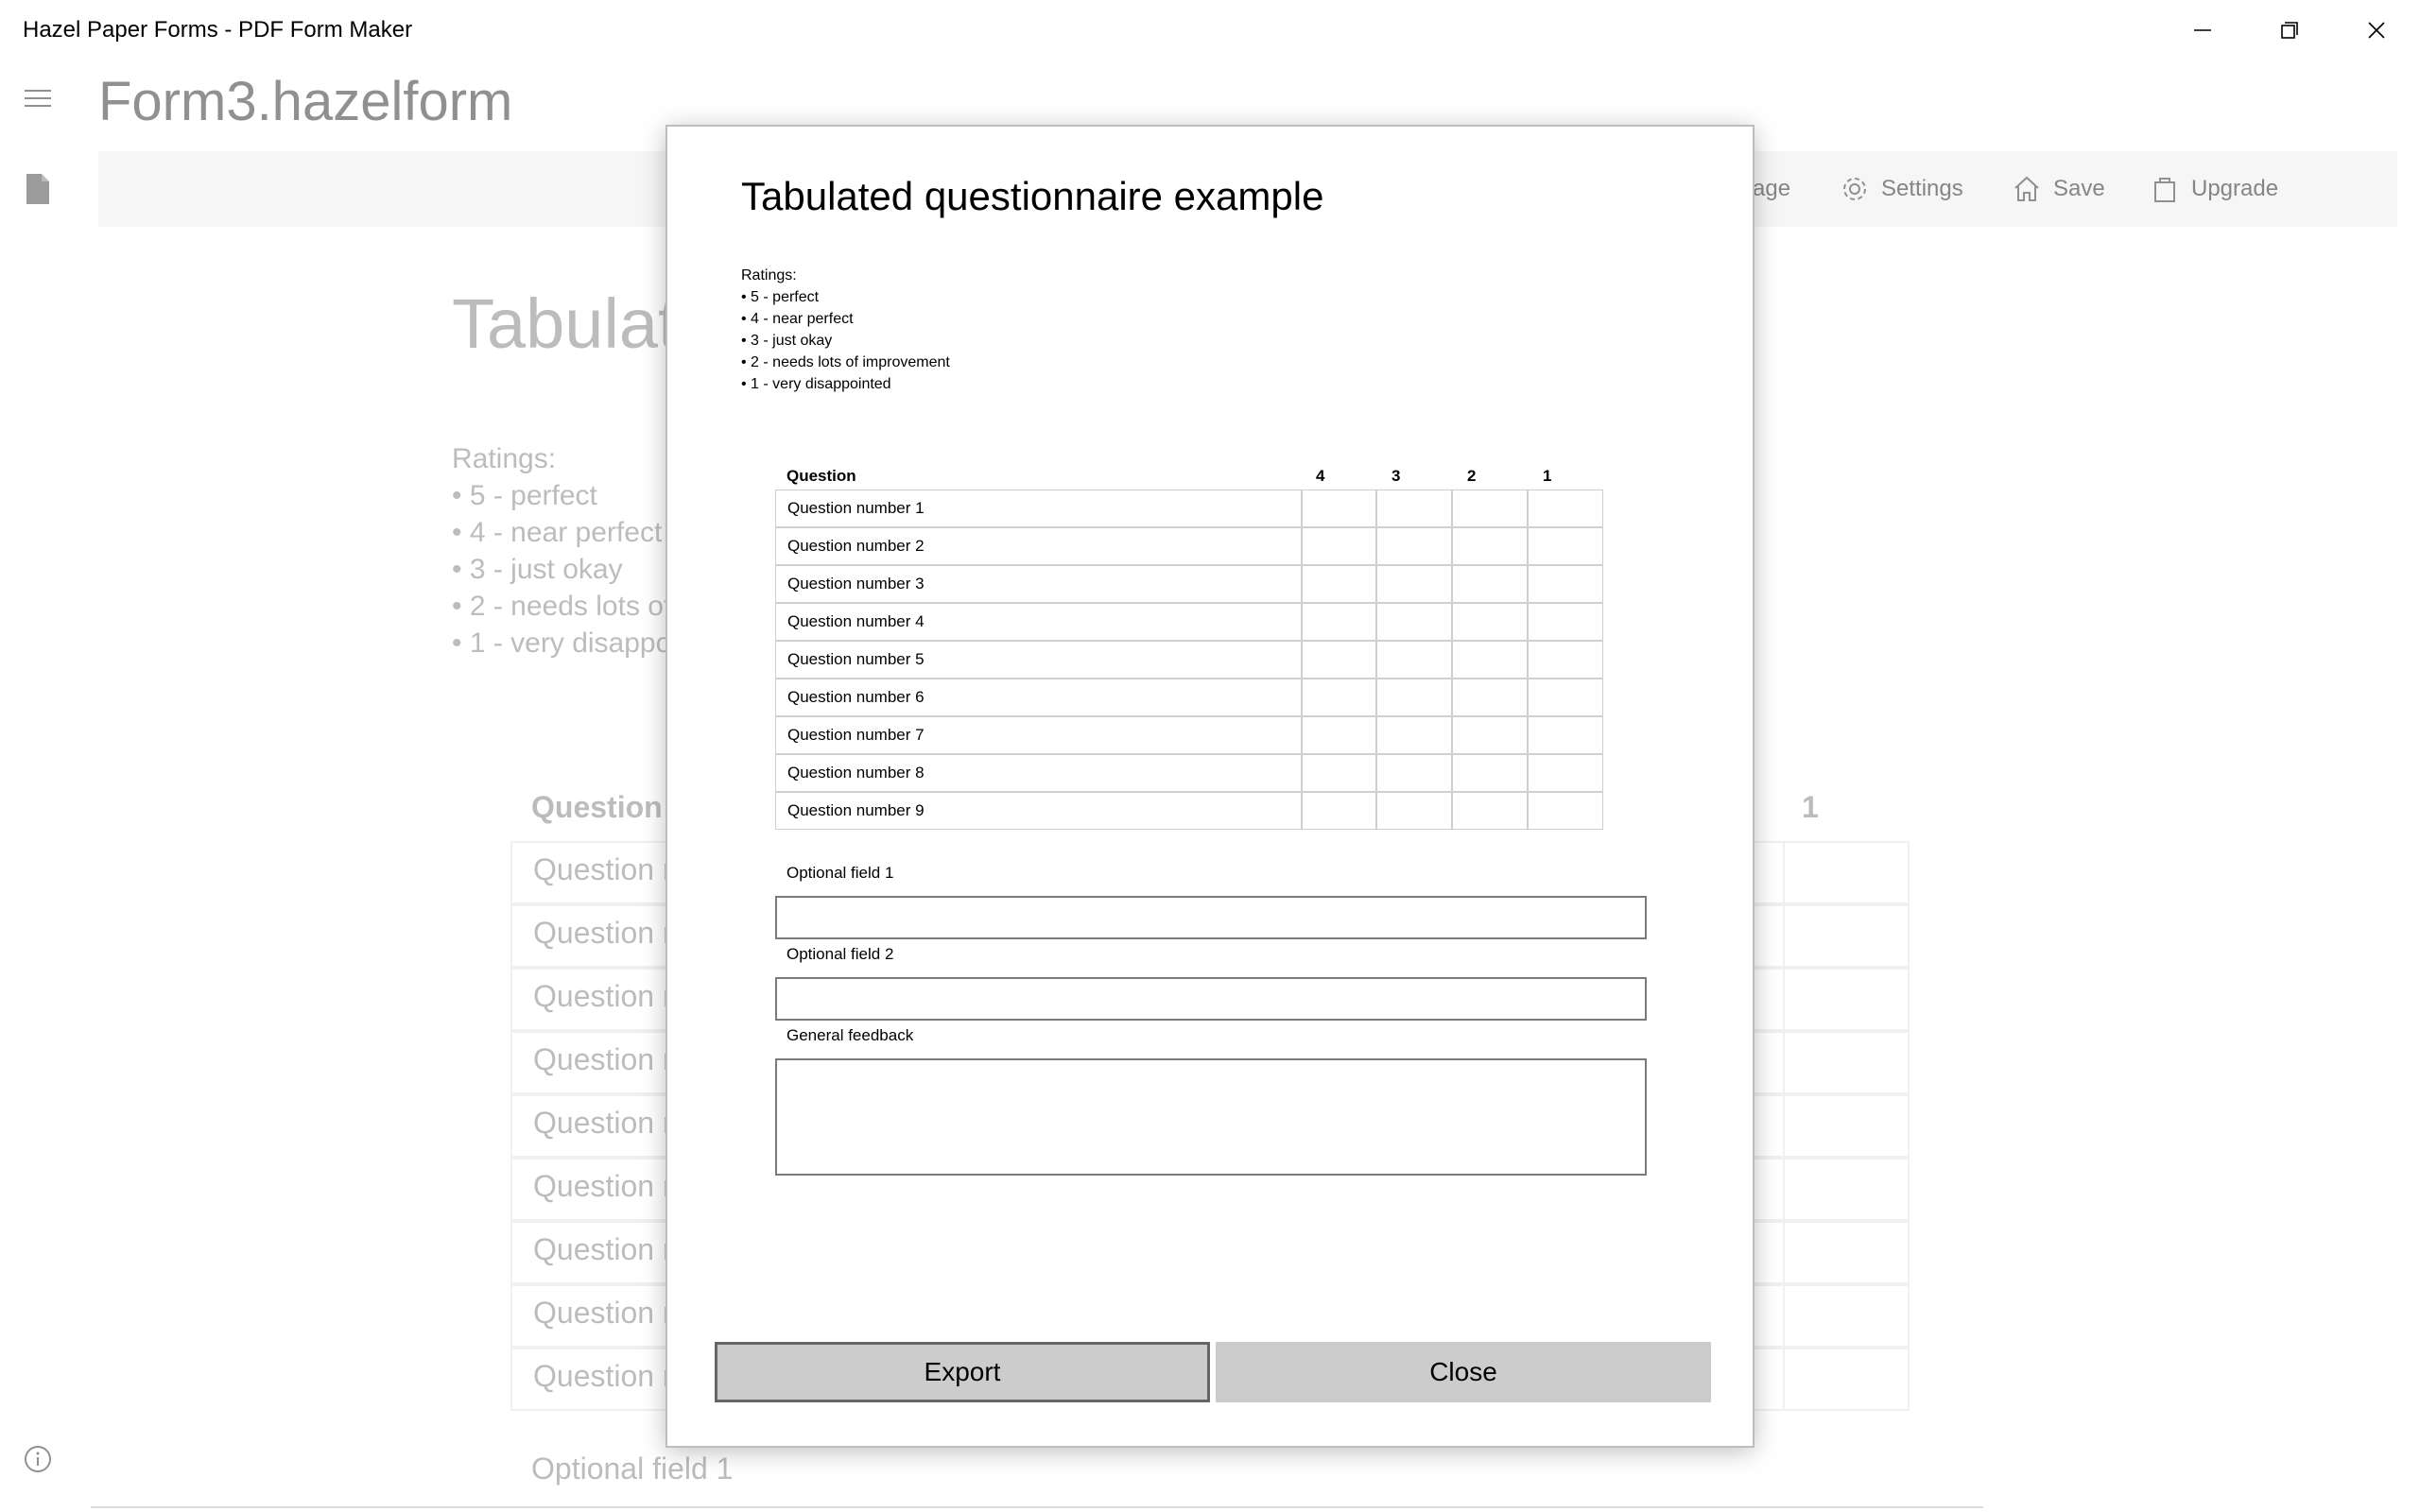 This screenshot has width=2420, height=1512. I want to click on rating-line: Ratings:, so click(769, 275).